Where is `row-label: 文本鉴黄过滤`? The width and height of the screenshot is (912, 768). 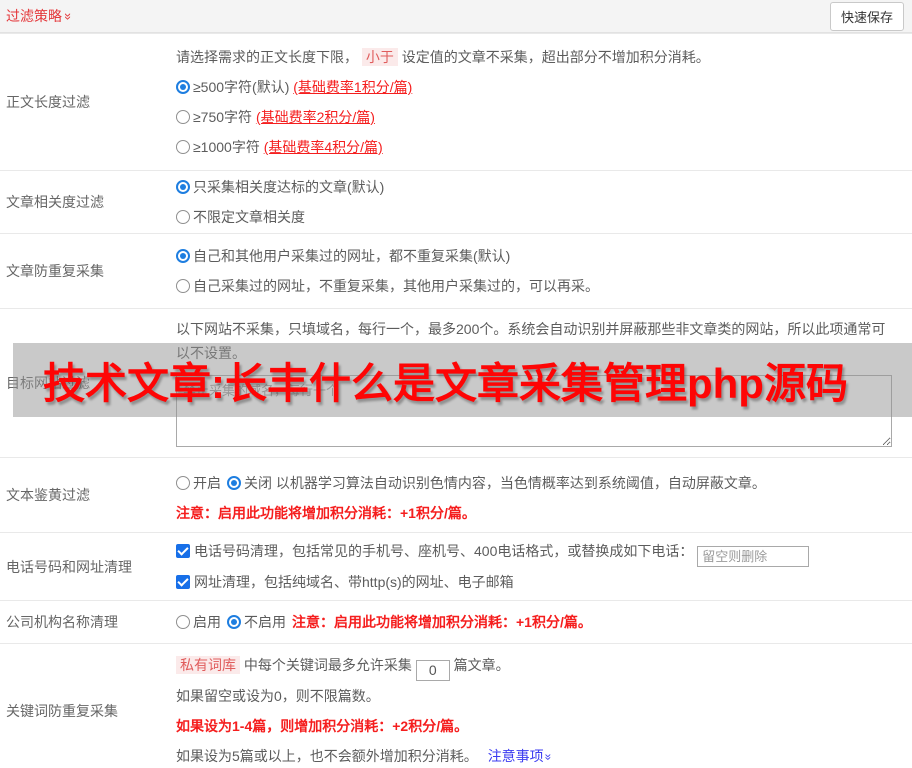
row-label: 文本鉴黄过滤 is located at coordinates (48, 495).